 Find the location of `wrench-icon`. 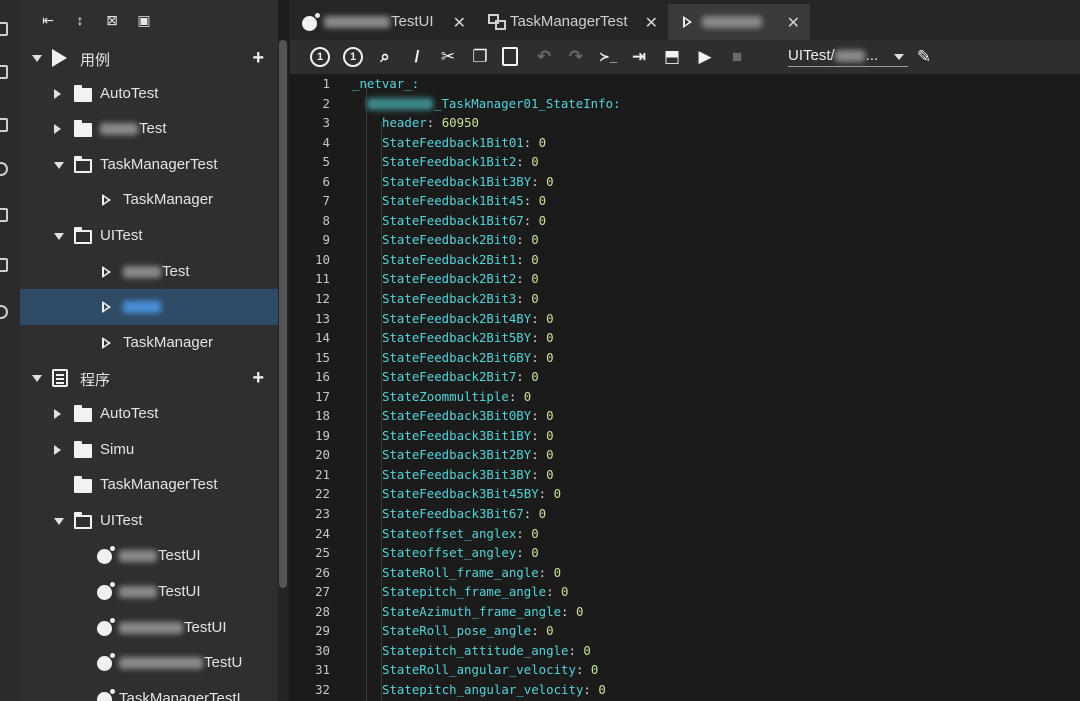

wrench-icon is located at coordinates (4, 265).